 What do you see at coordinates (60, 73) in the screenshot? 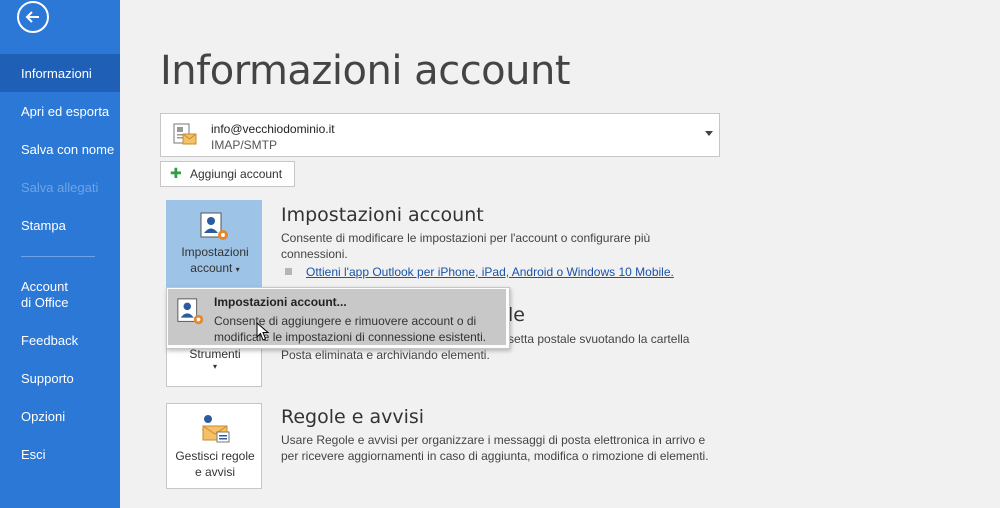
I see `nav-informazioni: Informazioni` at bounding box center [60, 73].